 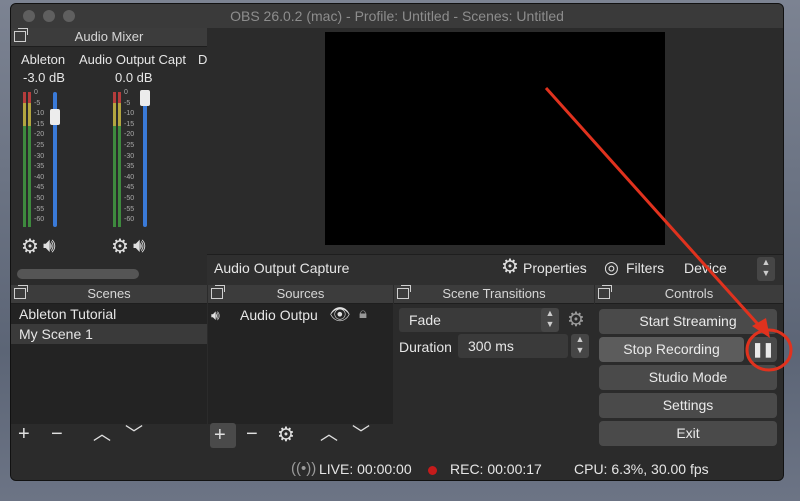 What do you see at coordinates (655, 209) in the screenshot?
I see `annotation-arrow-line` at bounding box center [655, 209].